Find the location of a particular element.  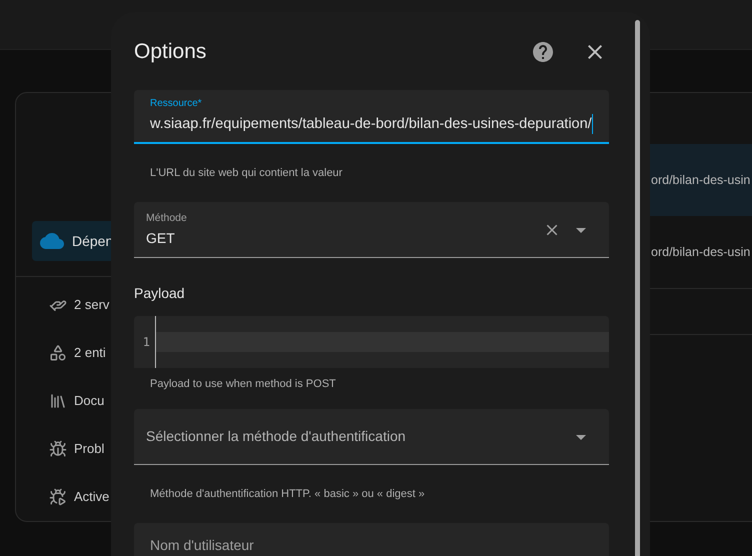

help-icon is located at coordinates (542, 52).